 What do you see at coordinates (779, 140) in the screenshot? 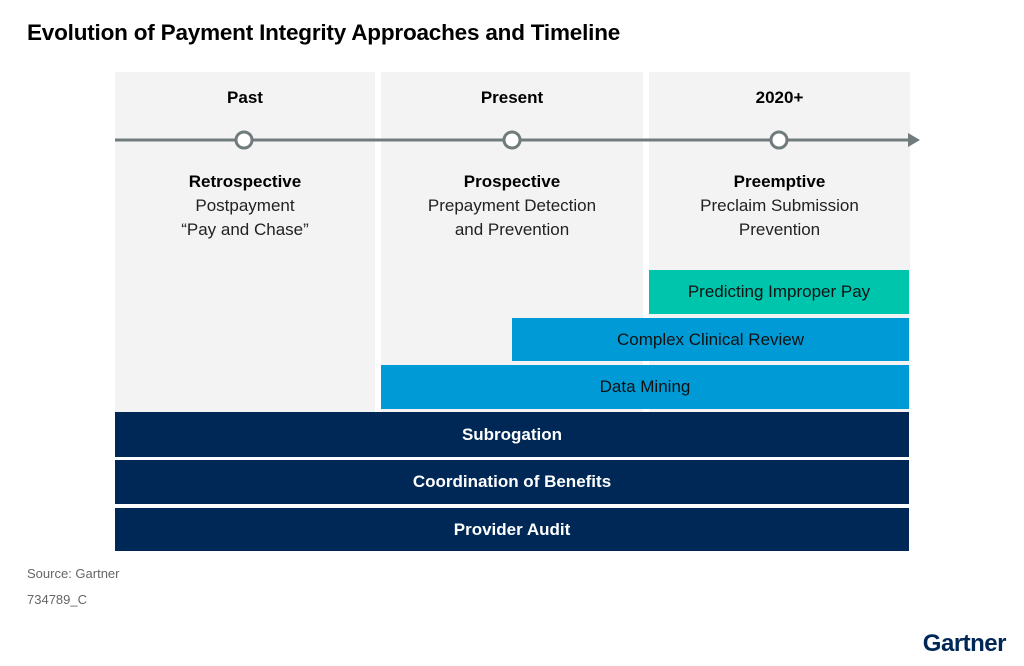
I see `timeline-marker-future` at bounding box center [779, 140].